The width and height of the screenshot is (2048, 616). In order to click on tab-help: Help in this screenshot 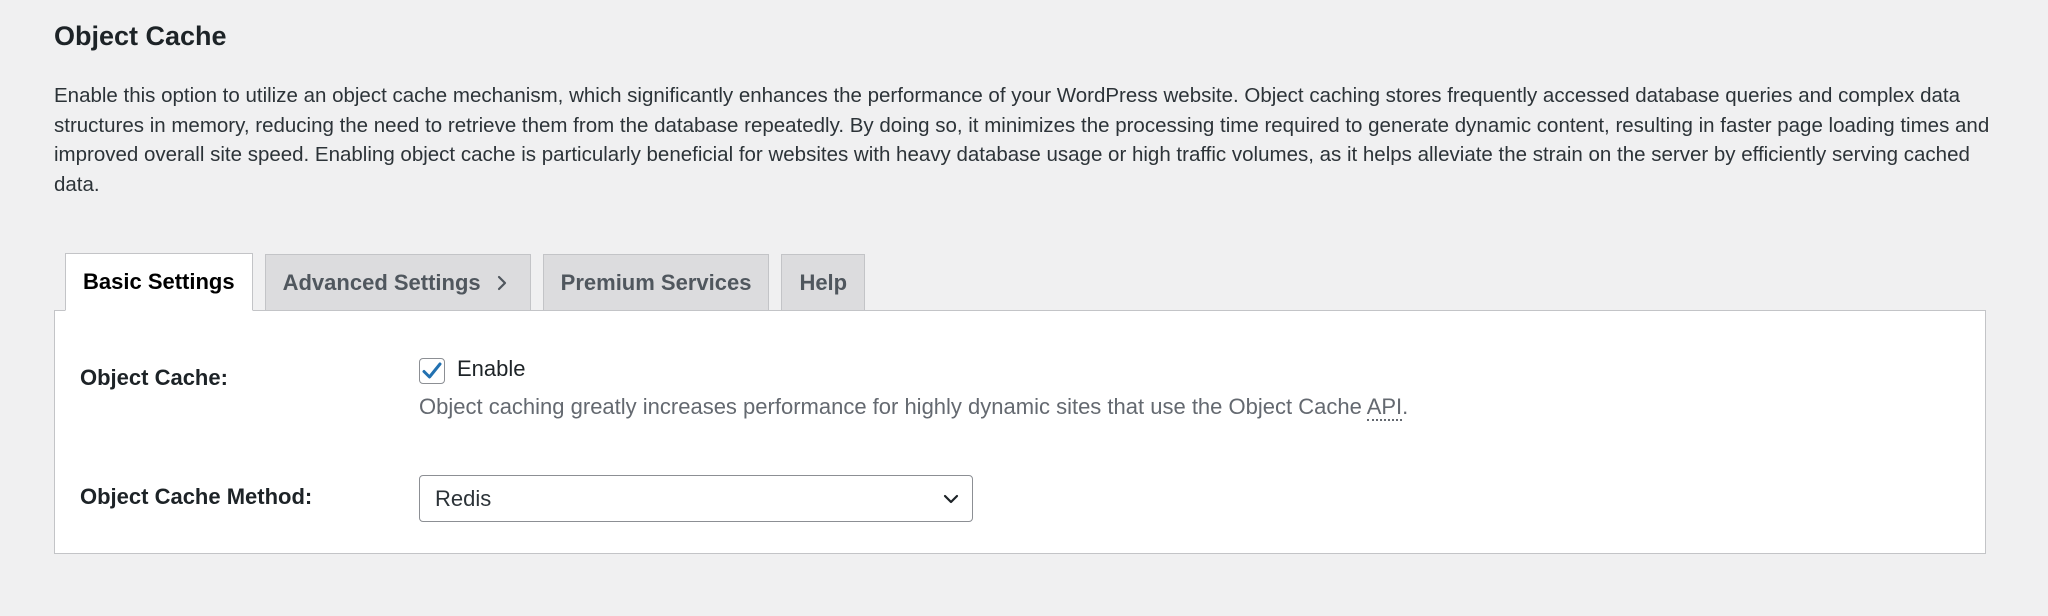, I will do `click(823, 282)`.